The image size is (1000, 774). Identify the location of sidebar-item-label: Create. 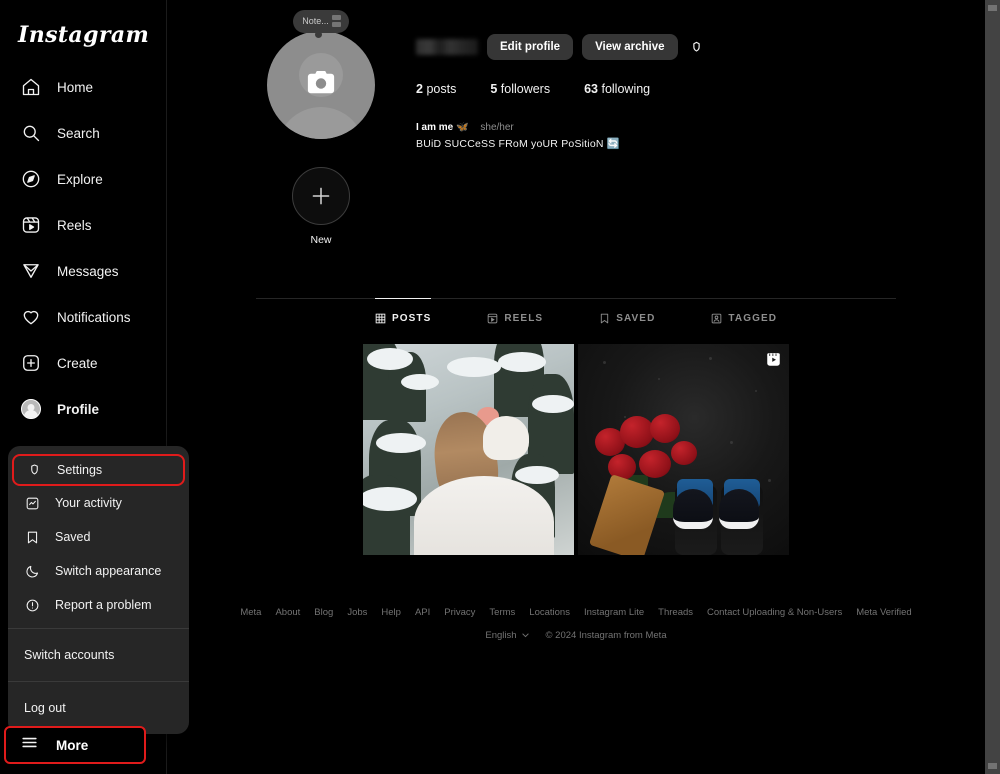
(77, 363).